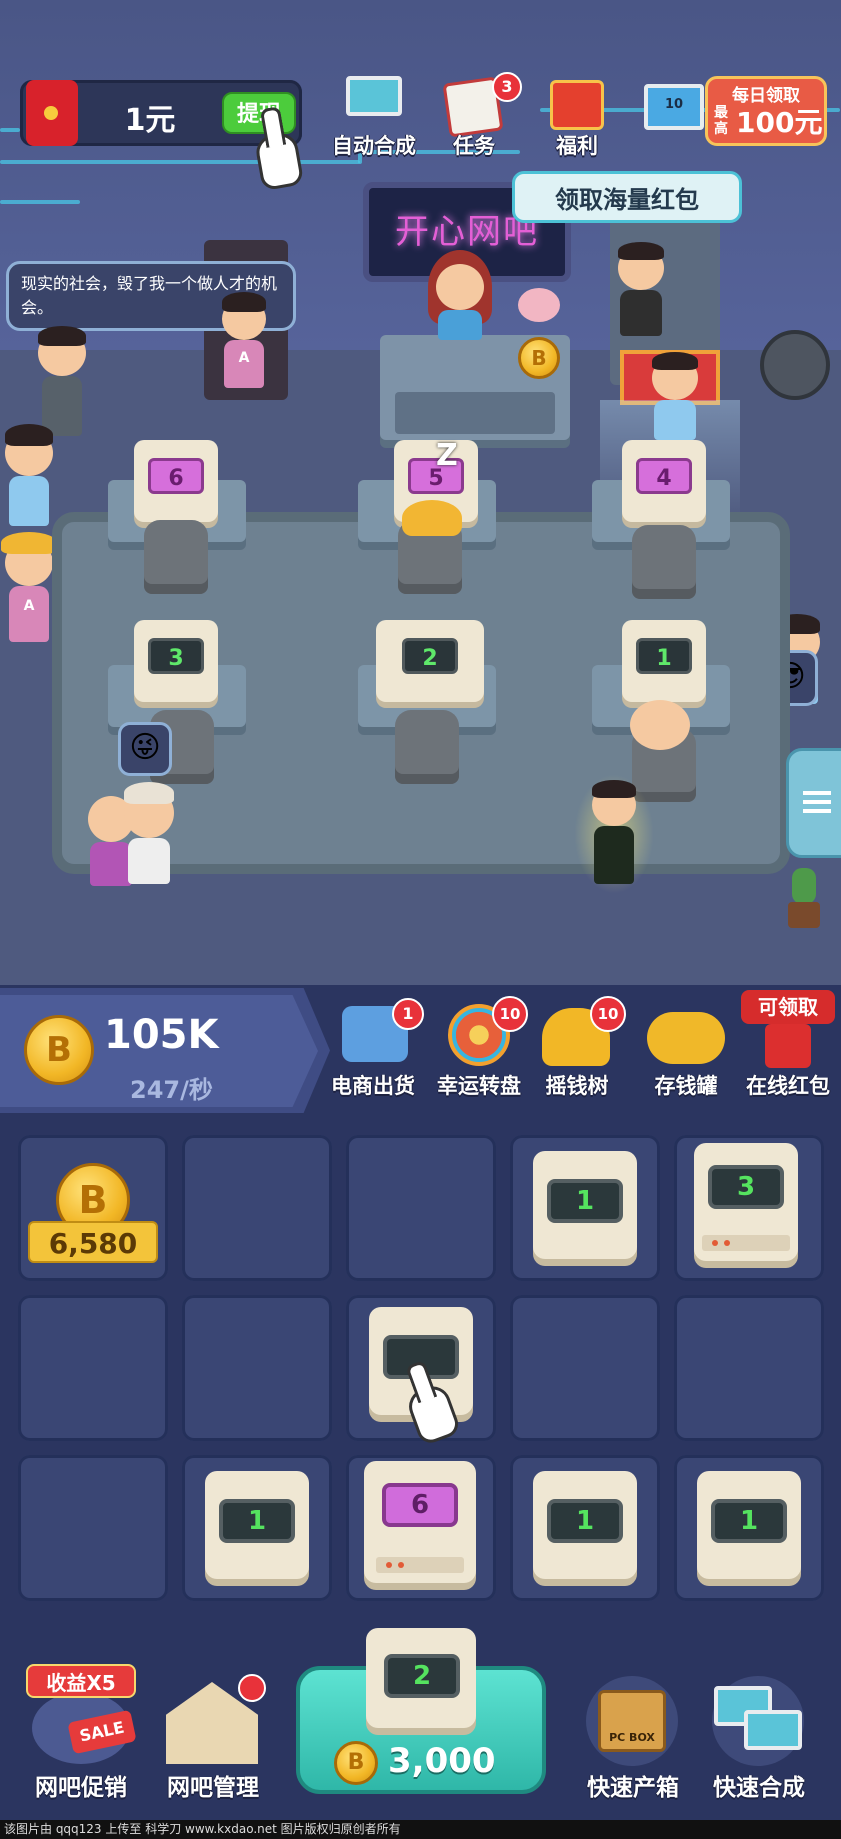 The image size is (841, 1839). Describe the element at coordinates (804, 901) in the screenshot. I see `plant-icon` at that location.